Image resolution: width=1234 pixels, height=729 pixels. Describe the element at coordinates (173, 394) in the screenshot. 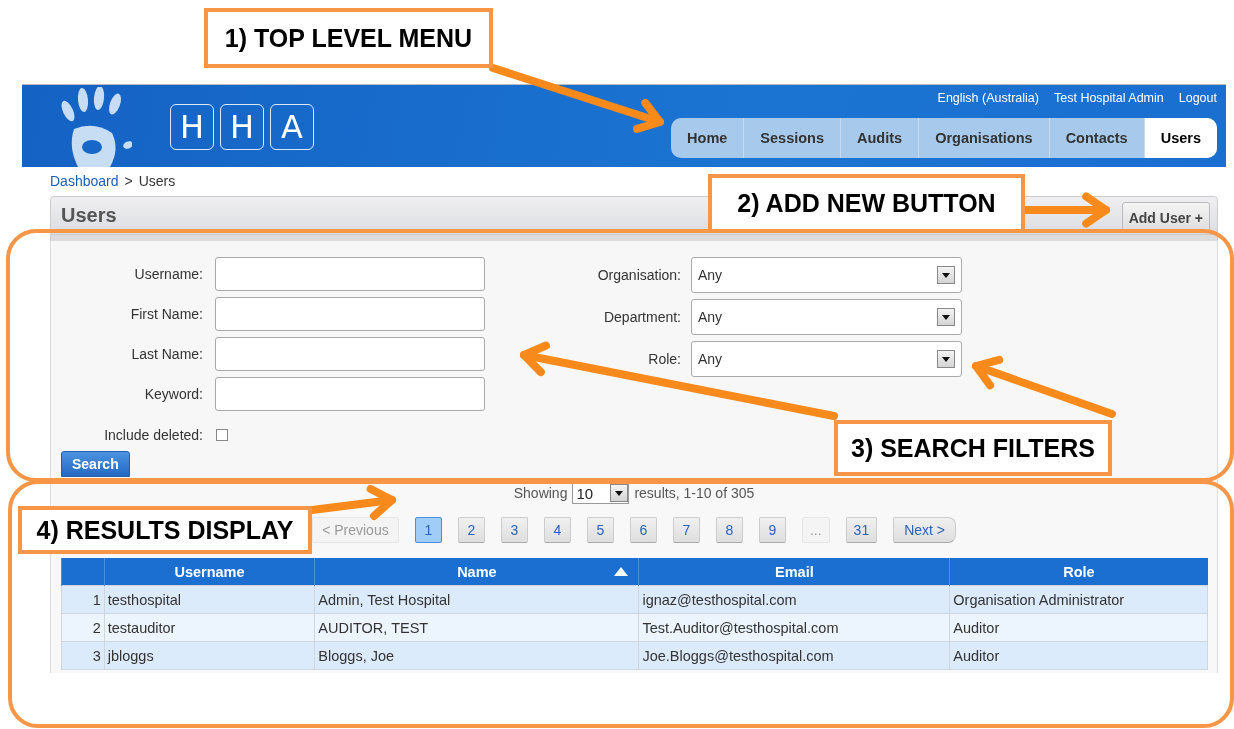

I see `field-label: Keyword:` at that location.